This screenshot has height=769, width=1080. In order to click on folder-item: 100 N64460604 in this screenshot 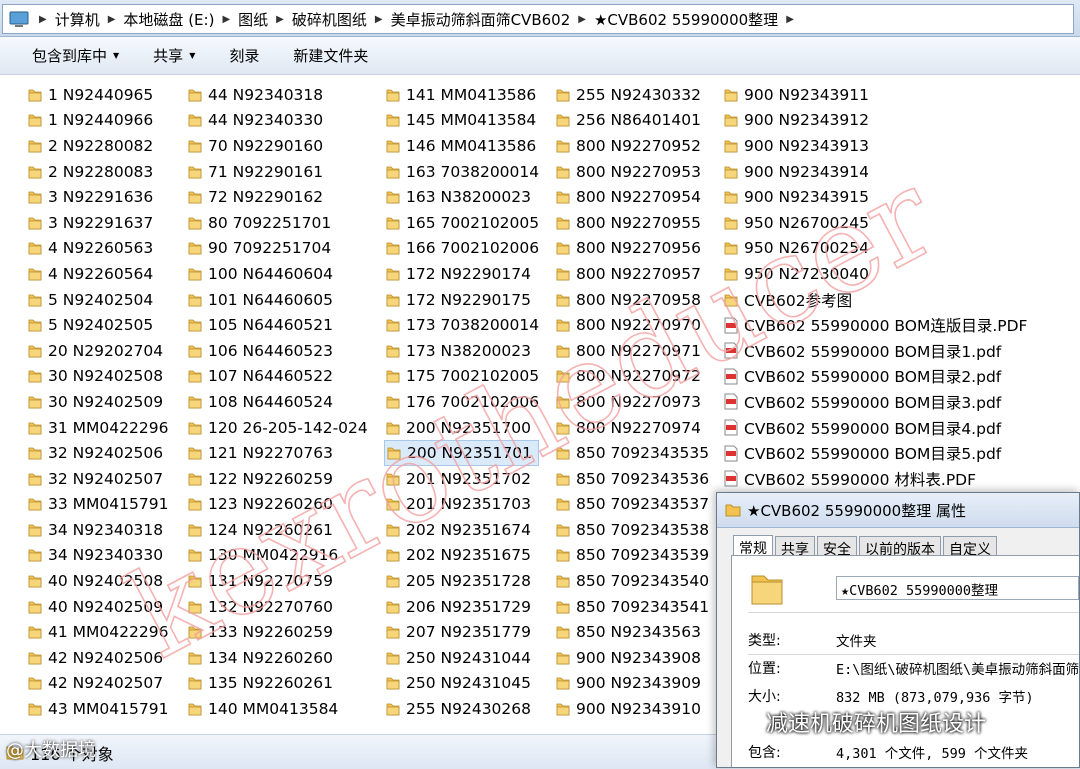, I will do `click(277, 274)`.